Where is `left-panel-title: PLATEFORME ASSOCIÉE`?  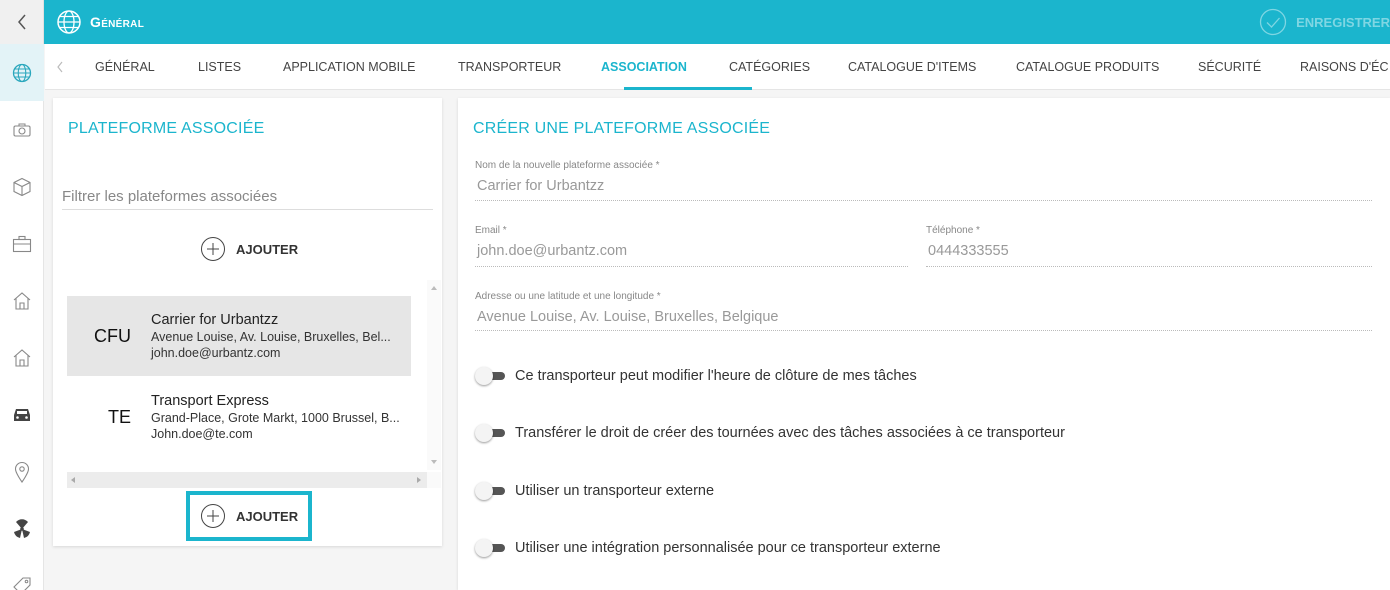 left-panel-title: PLATEFORME ASSOCIÉE is located at coordinates (166, 128).